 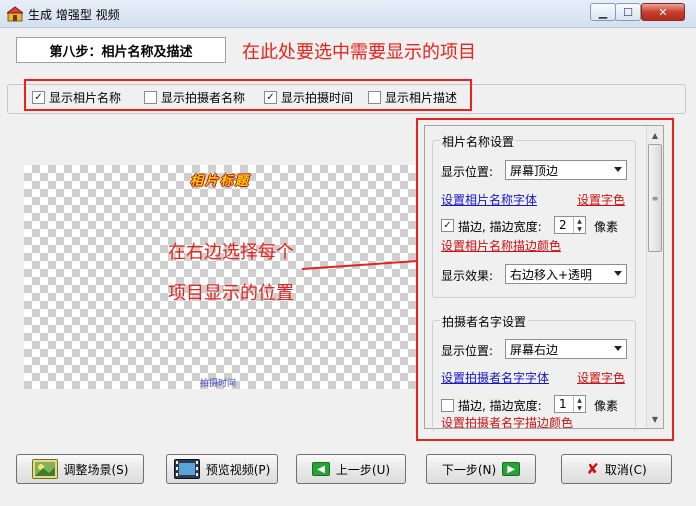 I want to click on annotation-middle-1: 在右边选择每个, so click(x=231, y=252).